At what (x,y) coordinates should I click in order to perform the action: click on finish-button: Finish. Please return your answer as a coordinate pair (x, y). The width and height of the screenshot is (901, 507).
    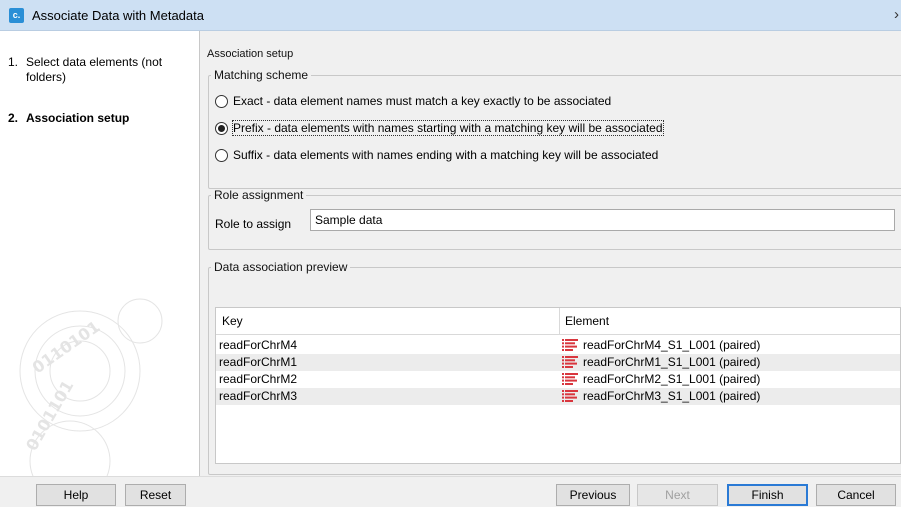
    Looking at the image, I should click on (767, 495).